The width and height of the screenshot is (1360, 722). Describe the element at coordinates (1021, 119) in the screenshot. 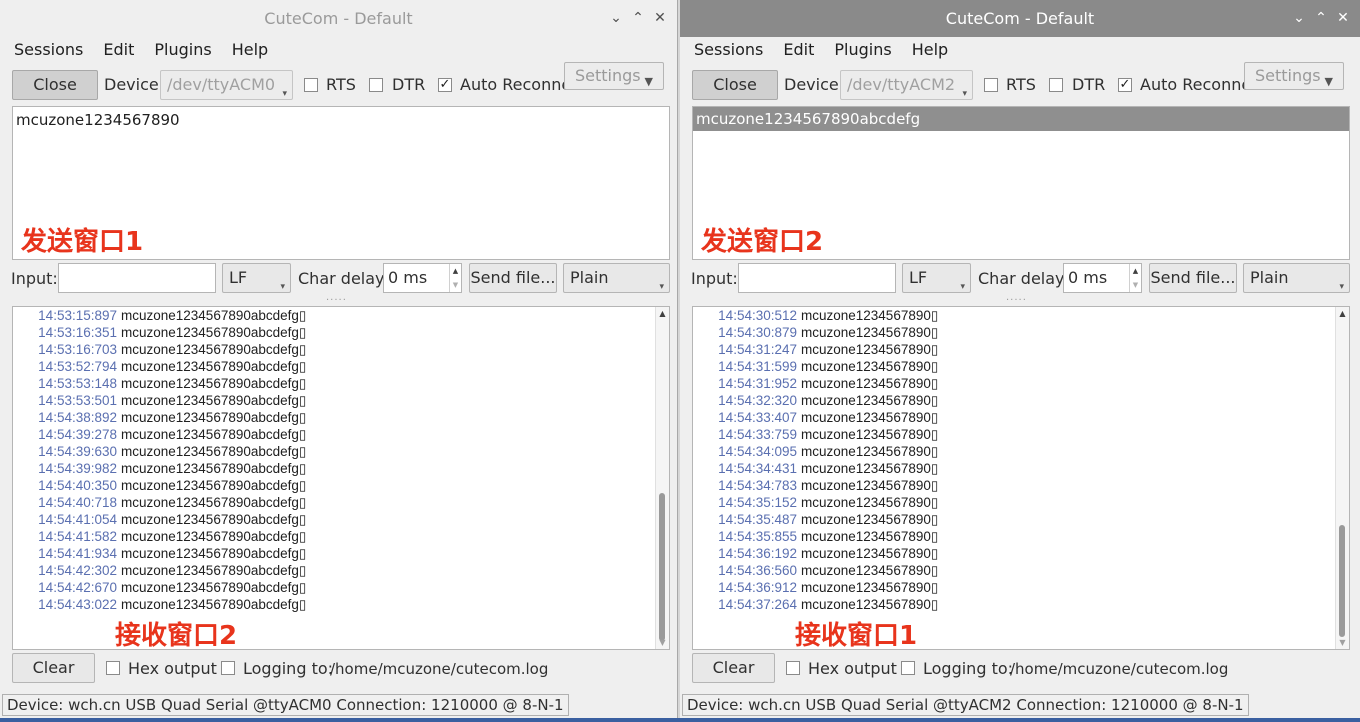

I see `send-history-item: mcuzone1234567890abcdefg` at that location.